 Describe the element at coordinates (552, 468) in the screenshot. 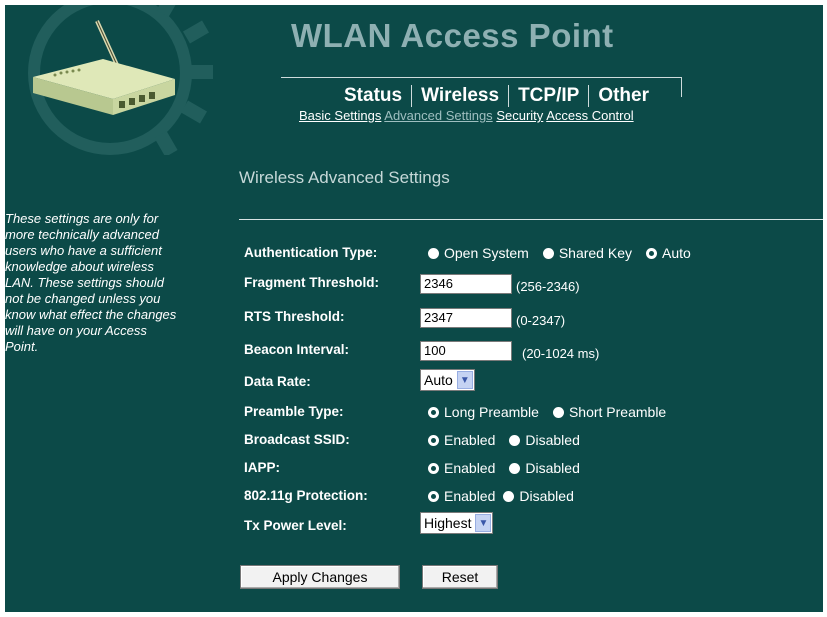

I see `iapp-disabled-label: Disabled` at that location.